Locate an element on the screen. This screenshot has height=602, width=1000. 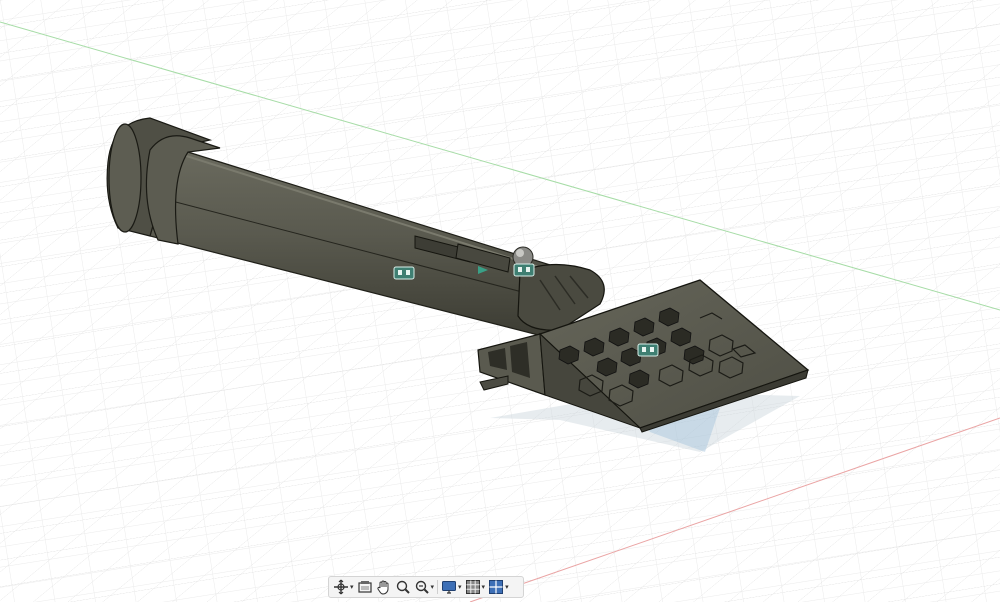
zoom-button is located at coordinates (403, 587).